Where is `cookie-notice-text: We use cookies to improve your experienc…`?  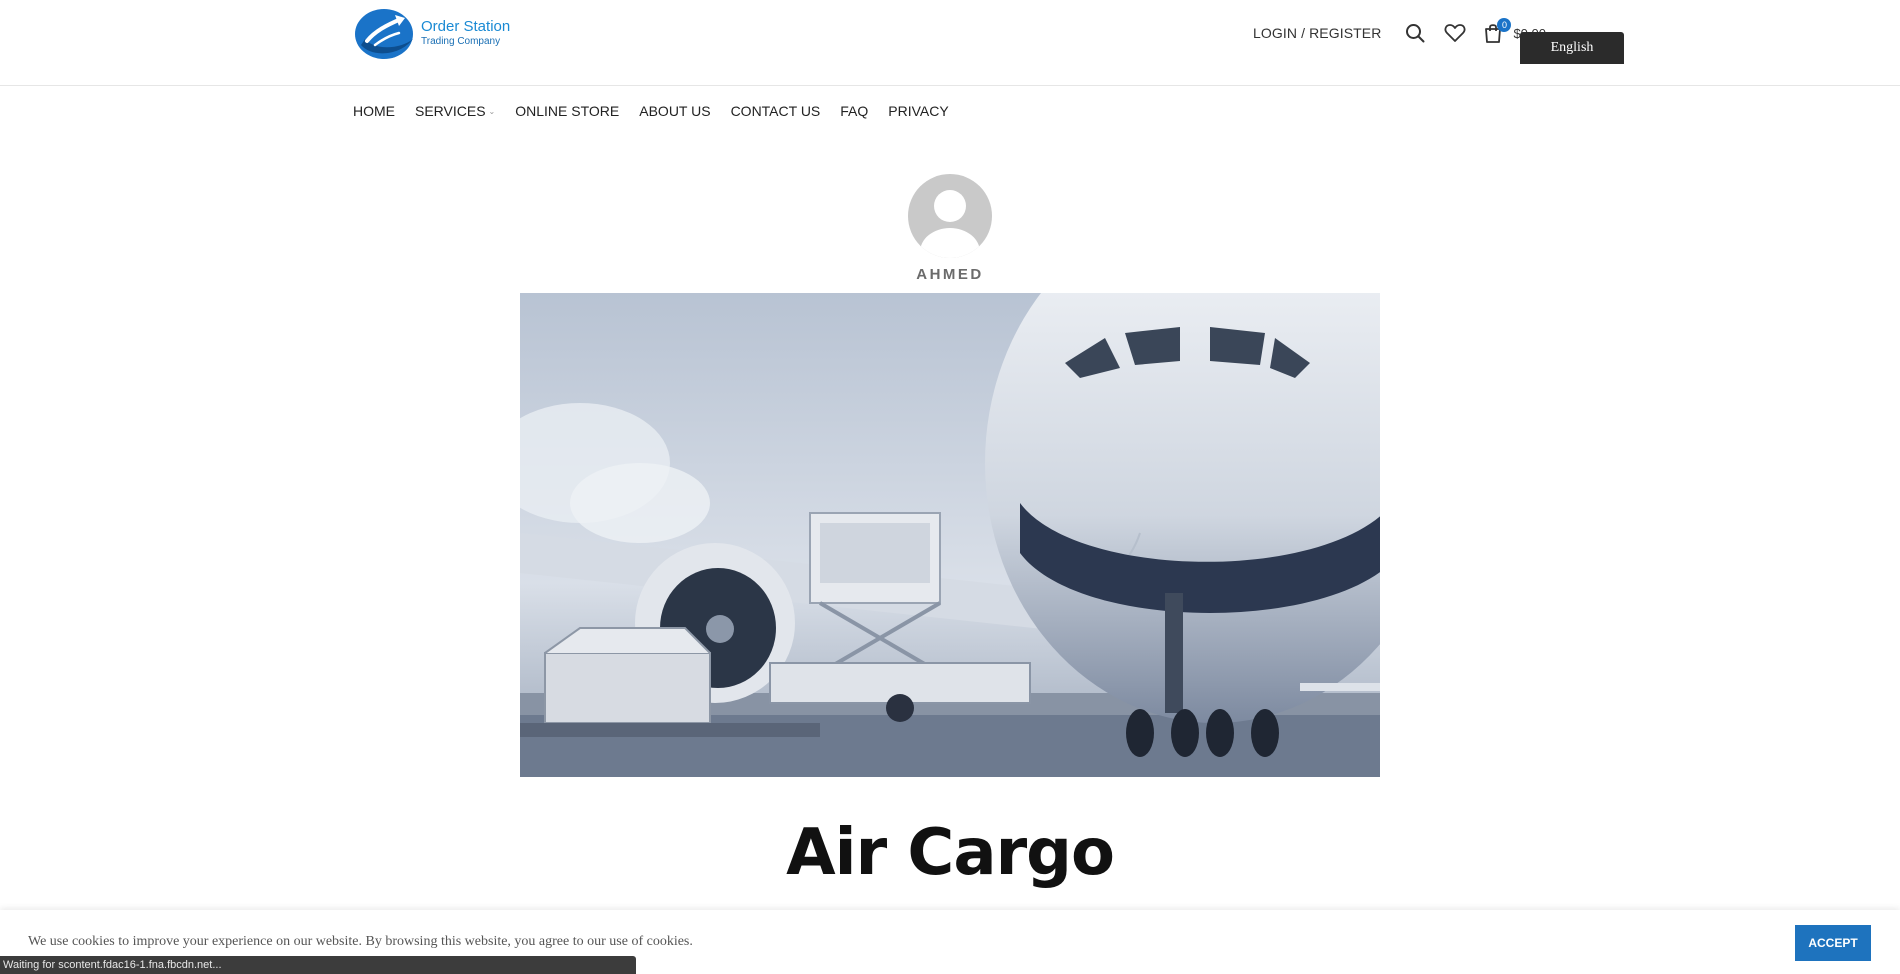
cookie-notice-text: We use cookies to improve your experienc… is located at coordinates (360, 941).